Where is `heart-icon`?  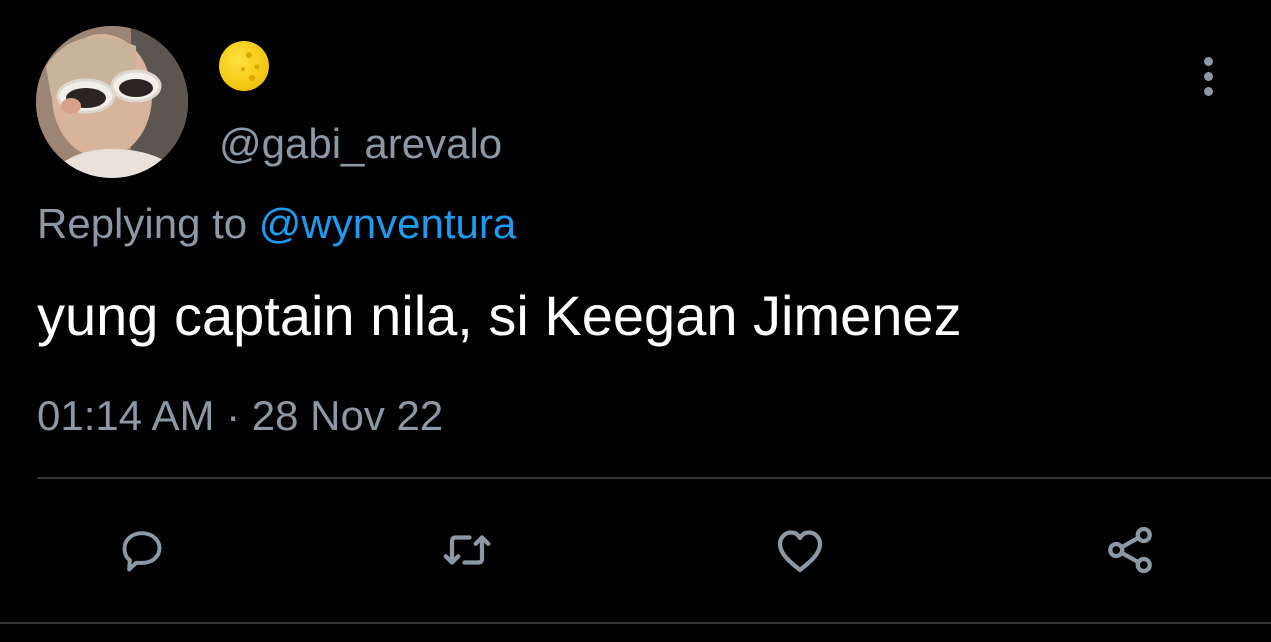 heart-icon is located at coordinates (800, 551).